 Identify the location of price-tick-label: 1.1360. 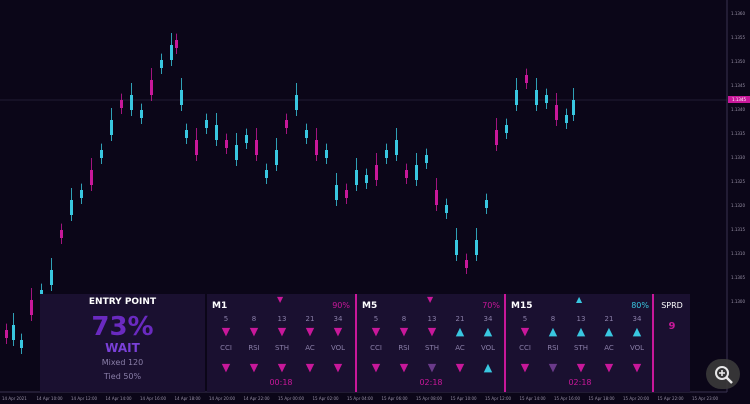
(738, 13).